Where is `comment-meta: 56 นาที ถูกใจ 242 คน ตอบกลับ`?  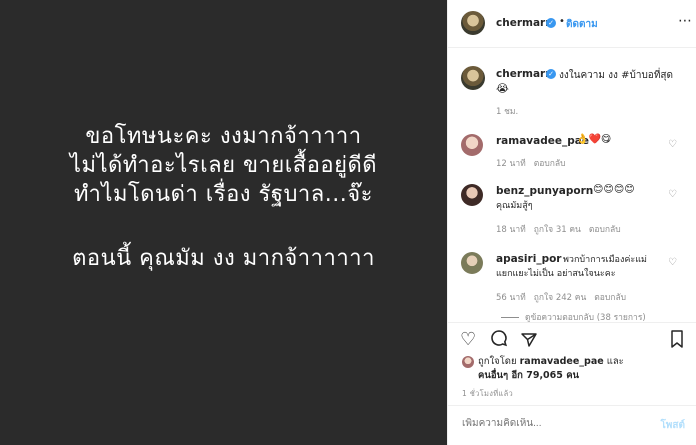 comment-meta: 56 นาที ถูกใจ 242 คน ตอบกลับ is located at coordinates (565, 297).